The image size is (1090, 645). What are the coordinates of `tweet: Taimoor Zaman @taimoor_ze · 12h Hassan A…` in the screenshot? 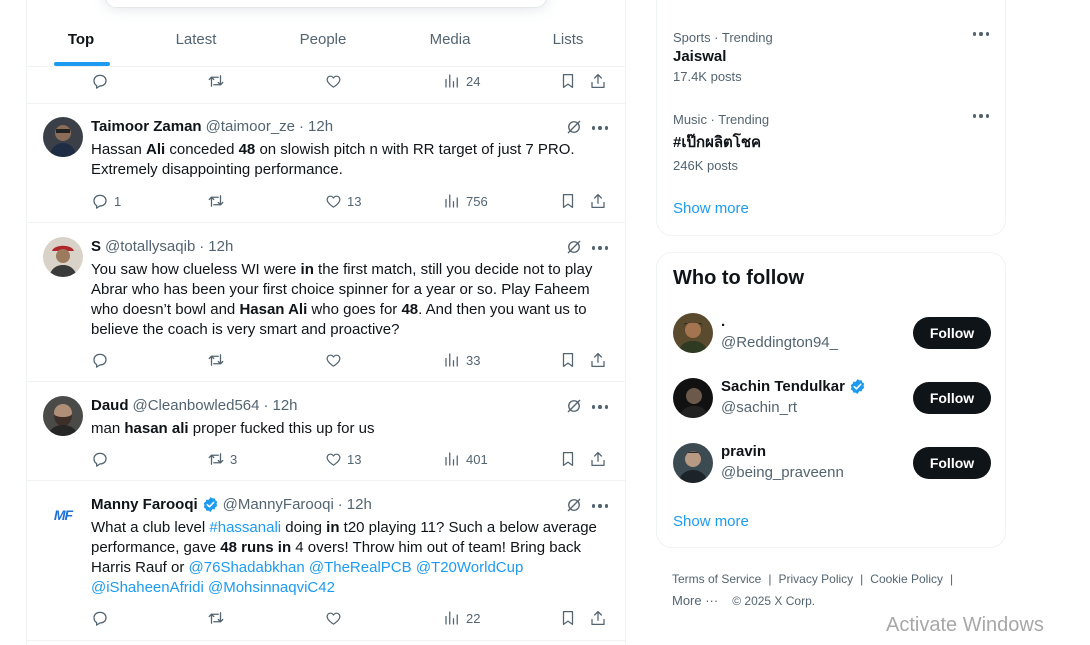 It's located at (326, 163).